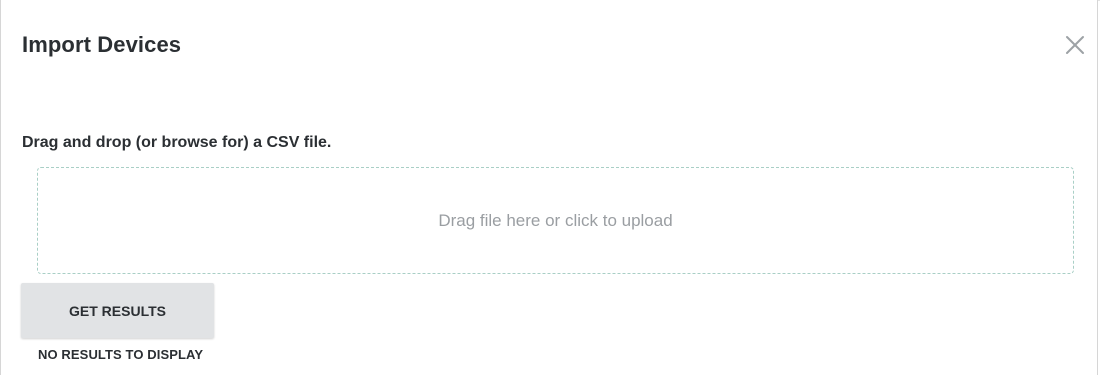 The width and height of the screenshot is (1100, 375). What do you see at coordinates (121, 354) in the screenshot?
I see `no-results-message: NO RESULTS TO DISPLAY` at bounding box center [121, 354].